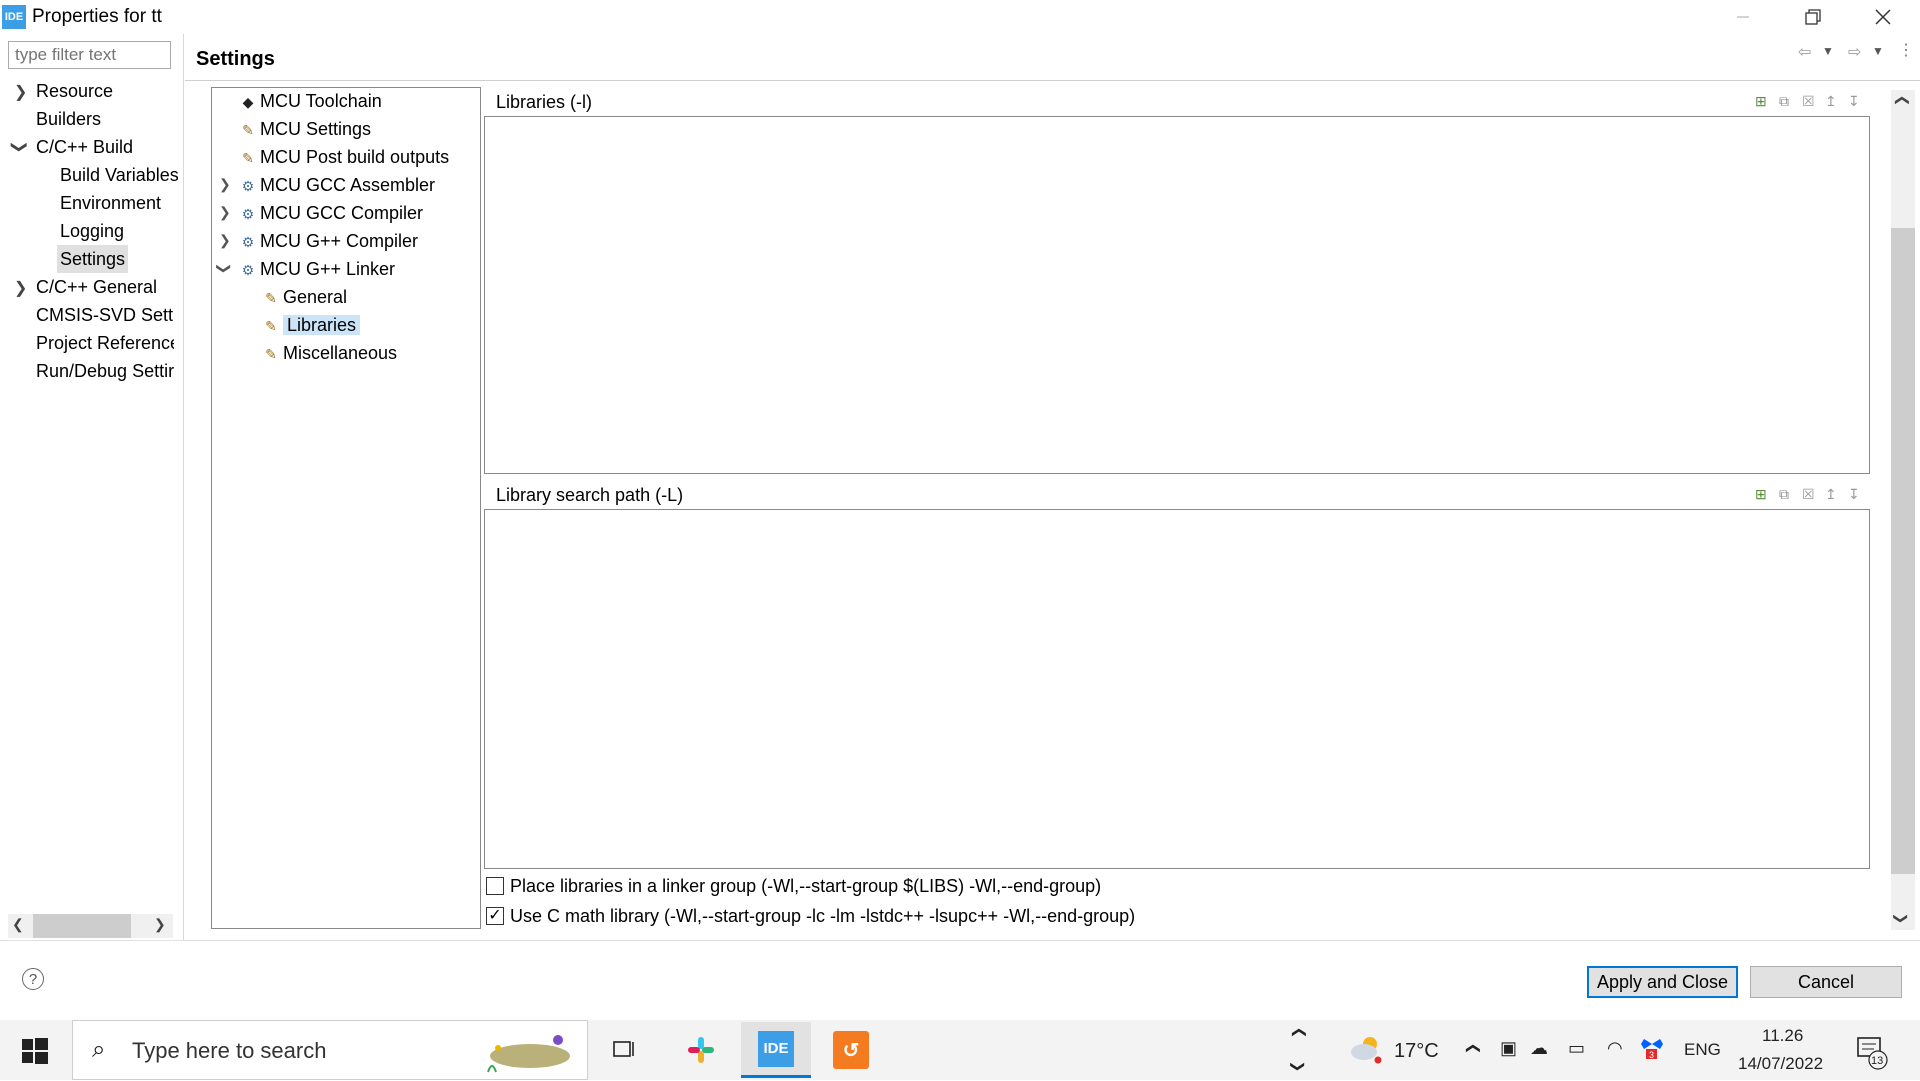  What do you see at coordinates (315, 297) in the screenshot?
I see `tree-item-label: General` at bounding box center [315, 297].